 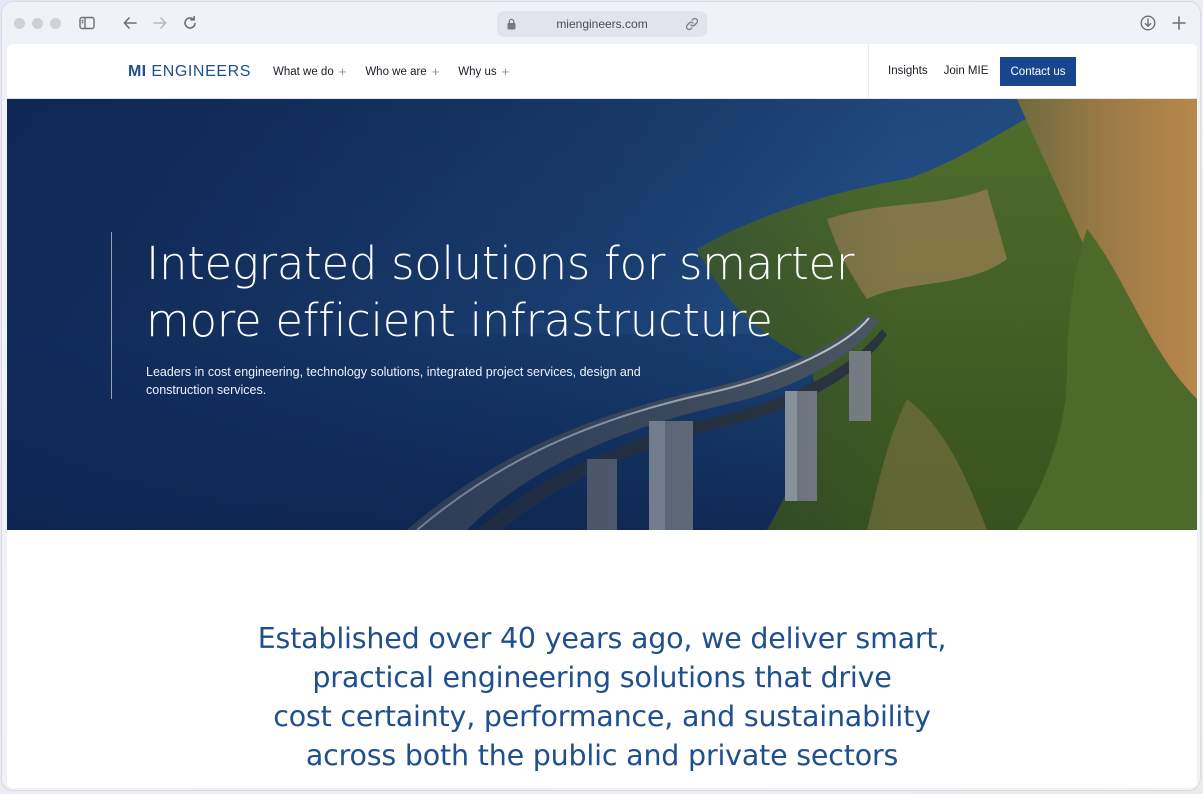 I want to click on contact-us-button: Contact us, so click(x=1038, y=71).